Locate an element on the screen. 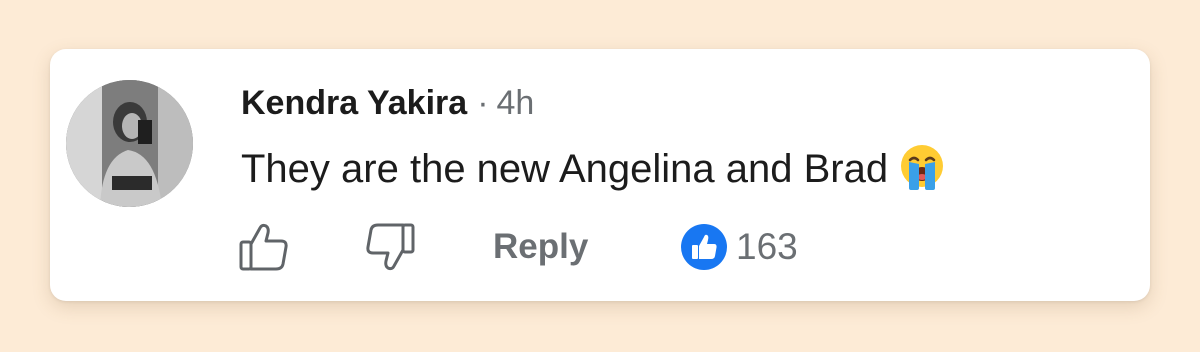 The height and width of the screenshot is (352, 1200). comment-text-row: They are the new Angelina and Brad is located at coordinates (593, 171).